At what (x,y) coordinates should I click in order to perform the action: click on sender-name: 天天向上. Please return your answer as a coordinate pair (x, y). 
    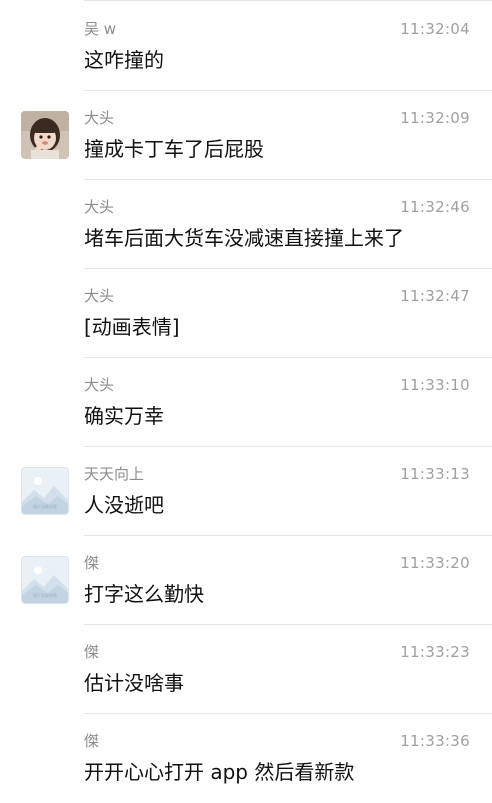
    Looking at the image, I should click on (114, 474).